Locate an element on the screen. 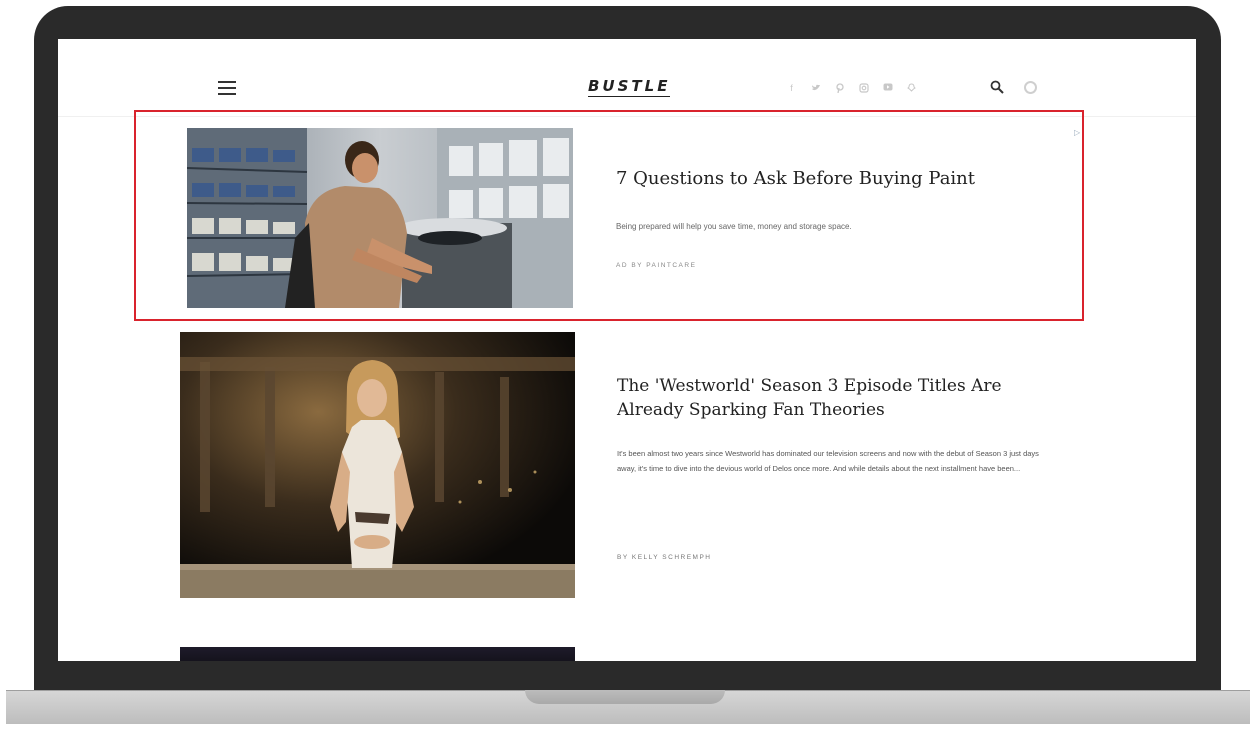  ad-byline: AD BY PAINTCARE is located at coordinates (656, 265).